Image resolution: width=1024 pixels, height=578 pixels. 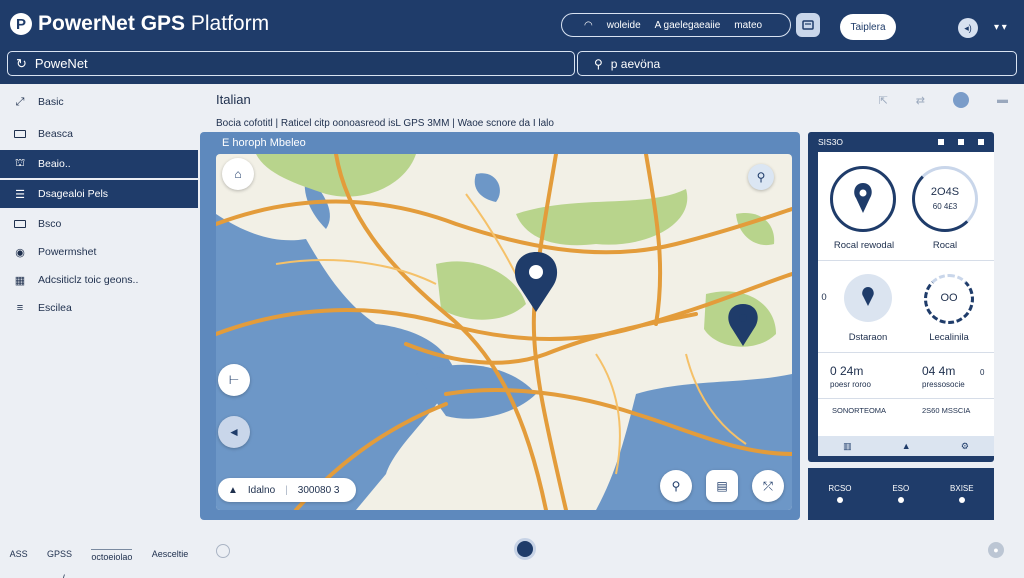 What do you see at coordinates (1000, 27) in the screenshot?
I see `chevron-down-icon: ▾ ▾` at bounding box center [1000, 27].